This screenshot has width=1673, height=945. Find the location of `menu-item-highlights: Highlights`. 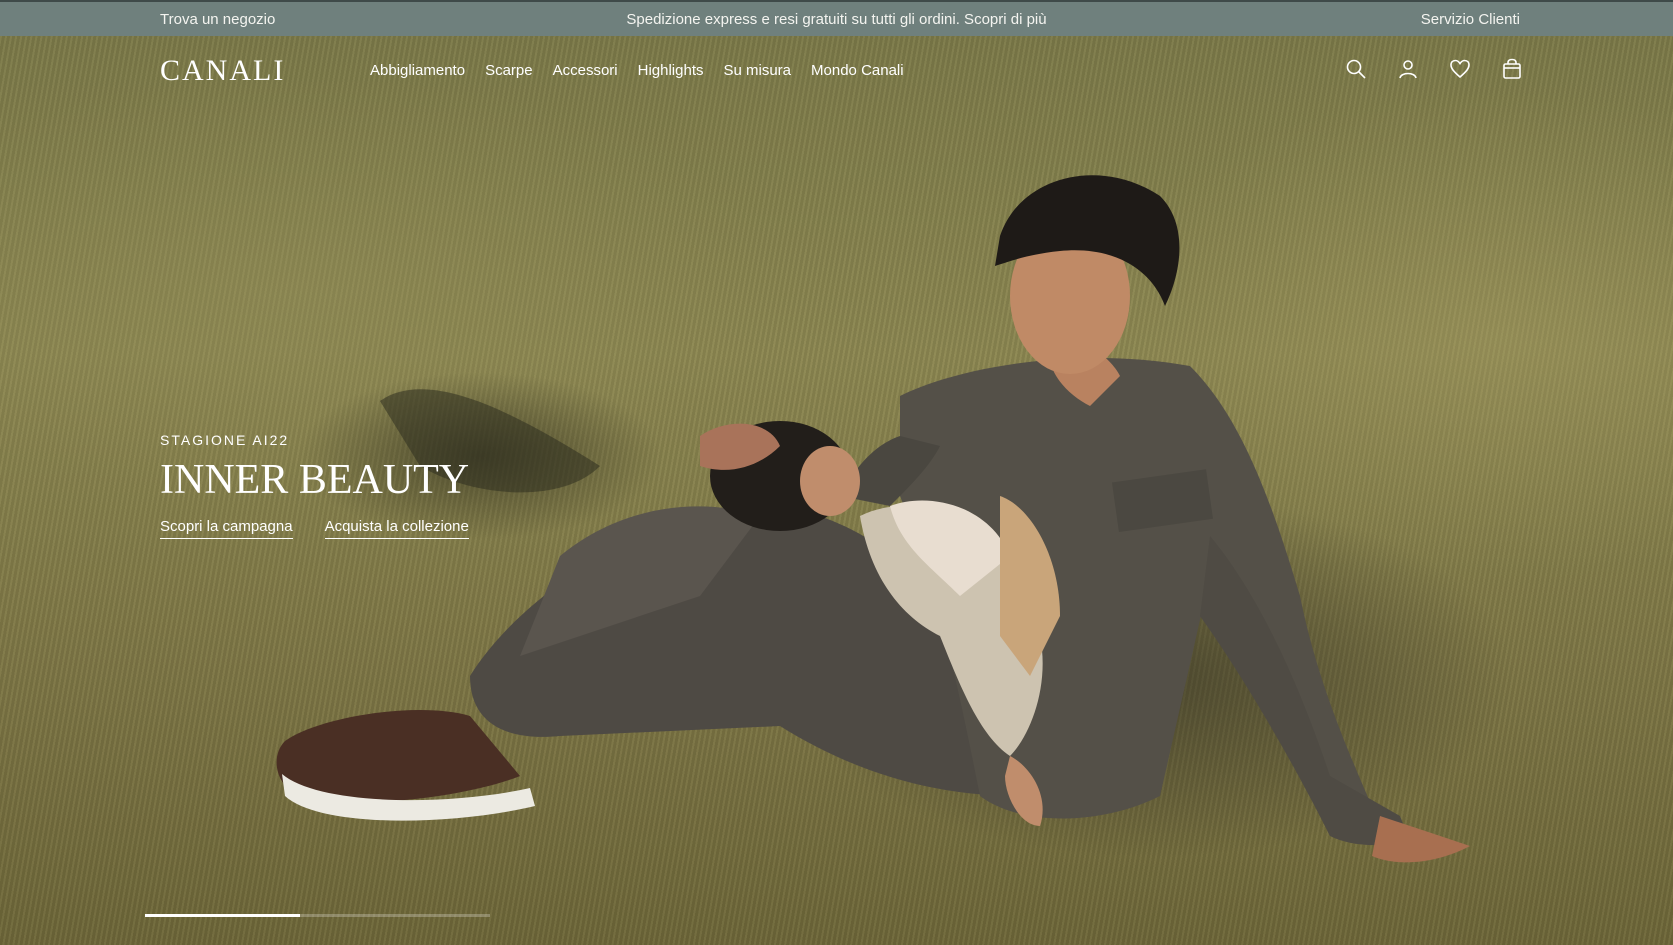

menu-item-highlights: Highlights is located at coordinates (671, 70).